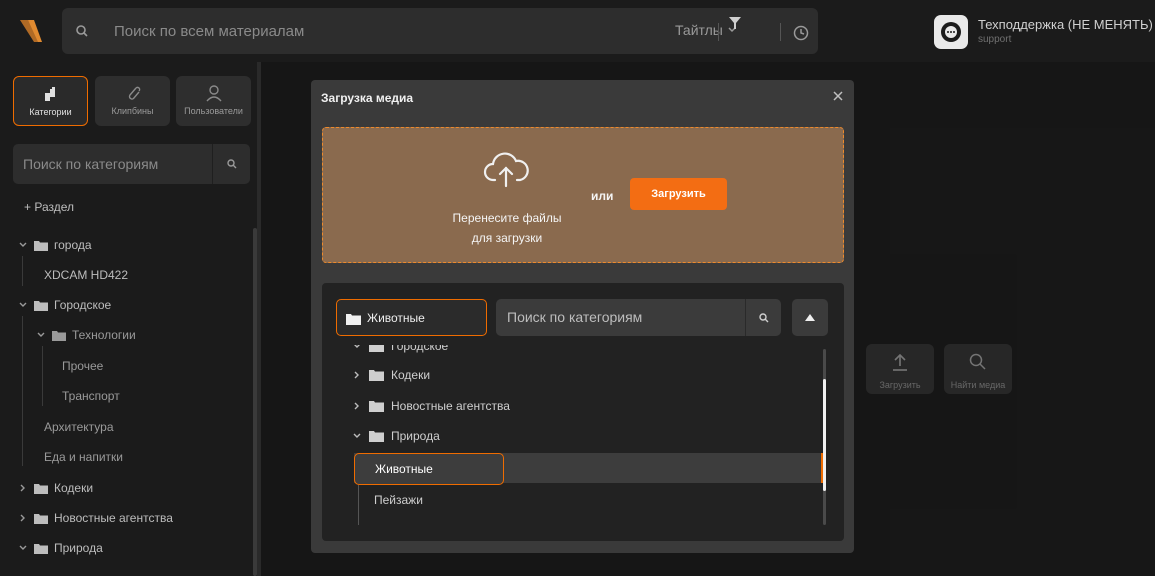 The image size is (1155, 576). I want to click on dropzone-hint: Перенесите файлы для загрузки, so click(507, 228).